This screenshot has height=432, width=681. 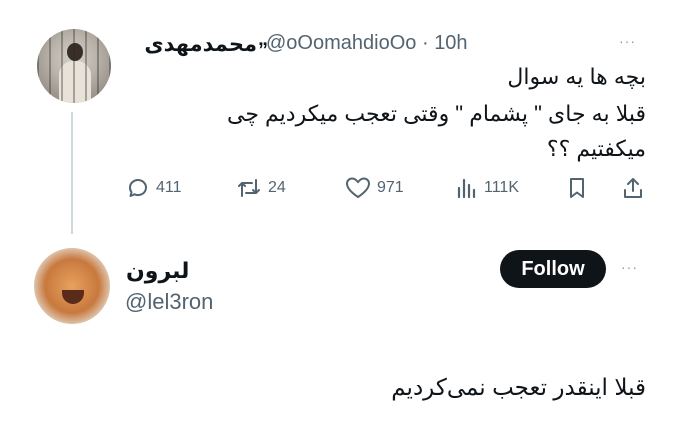 I want to click on avatar-face-mouth, so click(x=73, y=297).